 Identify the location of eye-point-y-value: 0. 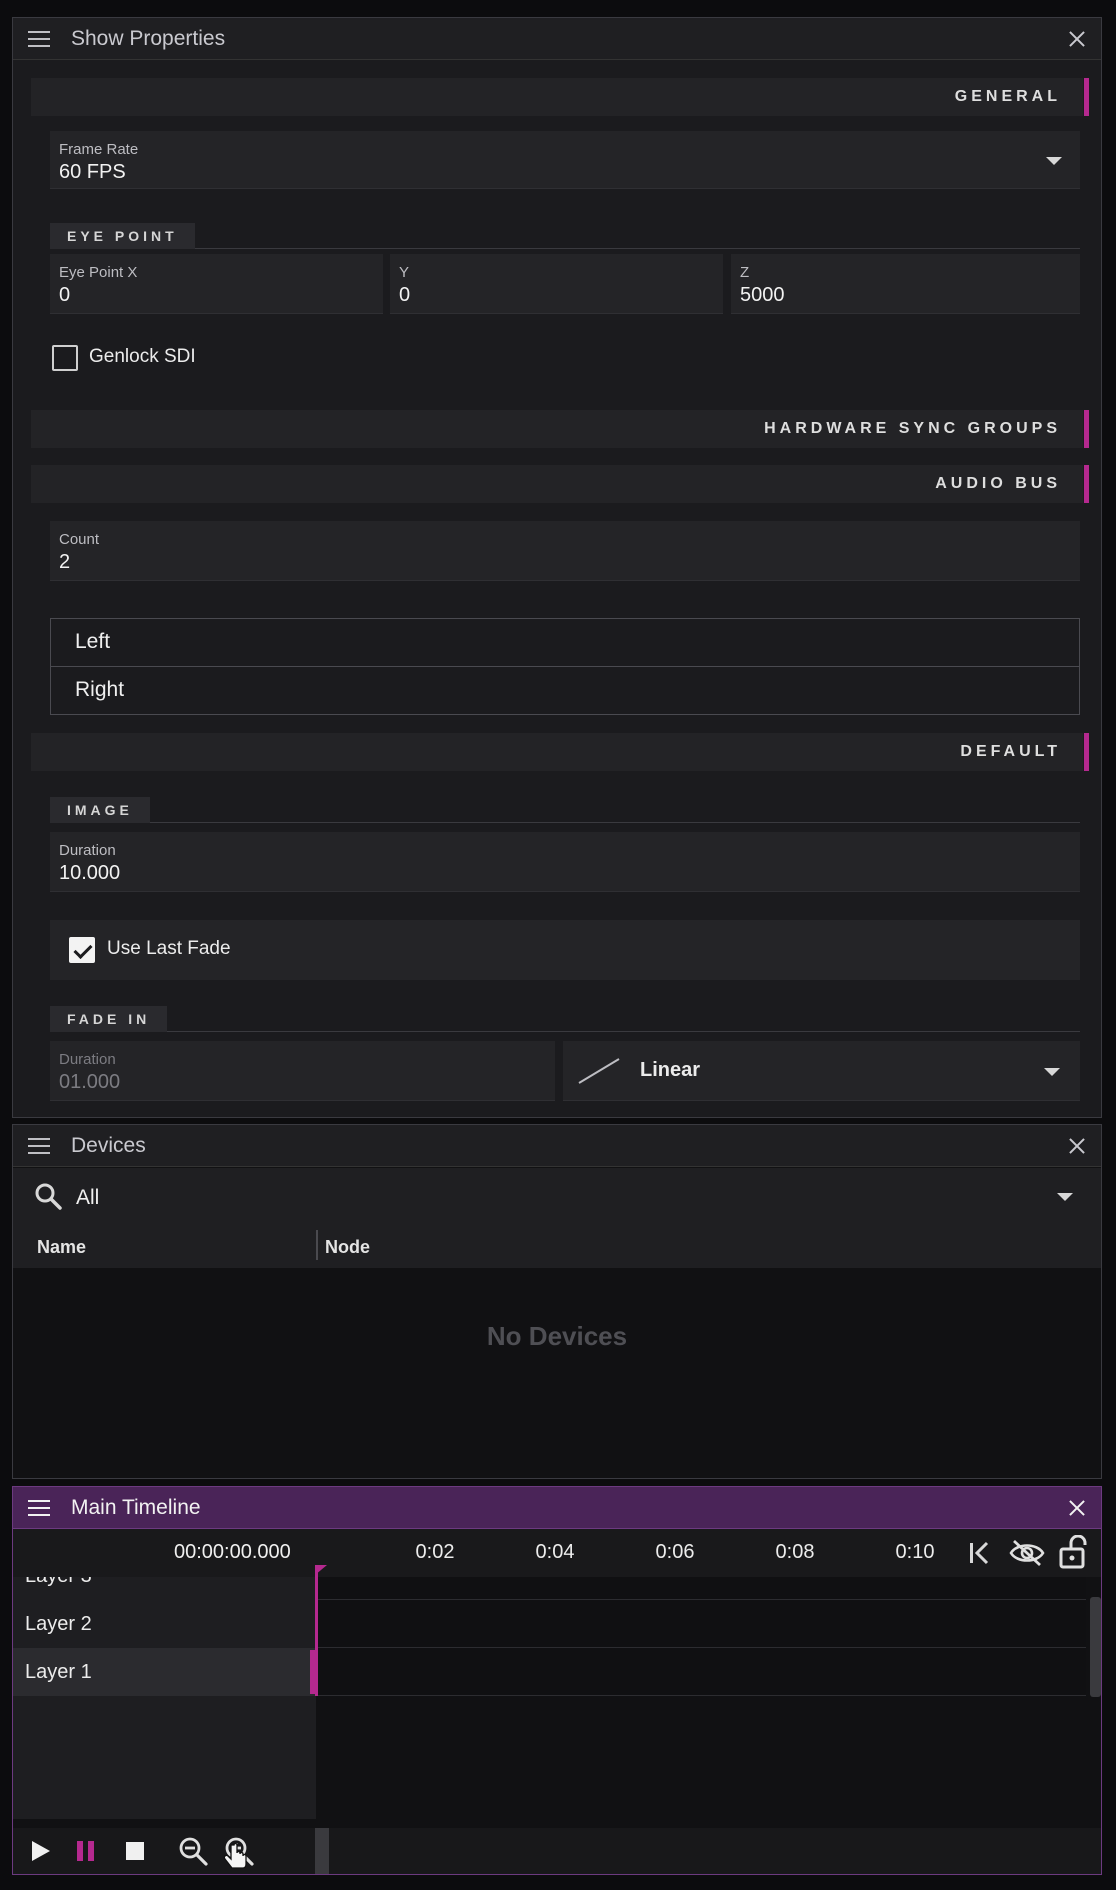
(405, 295).